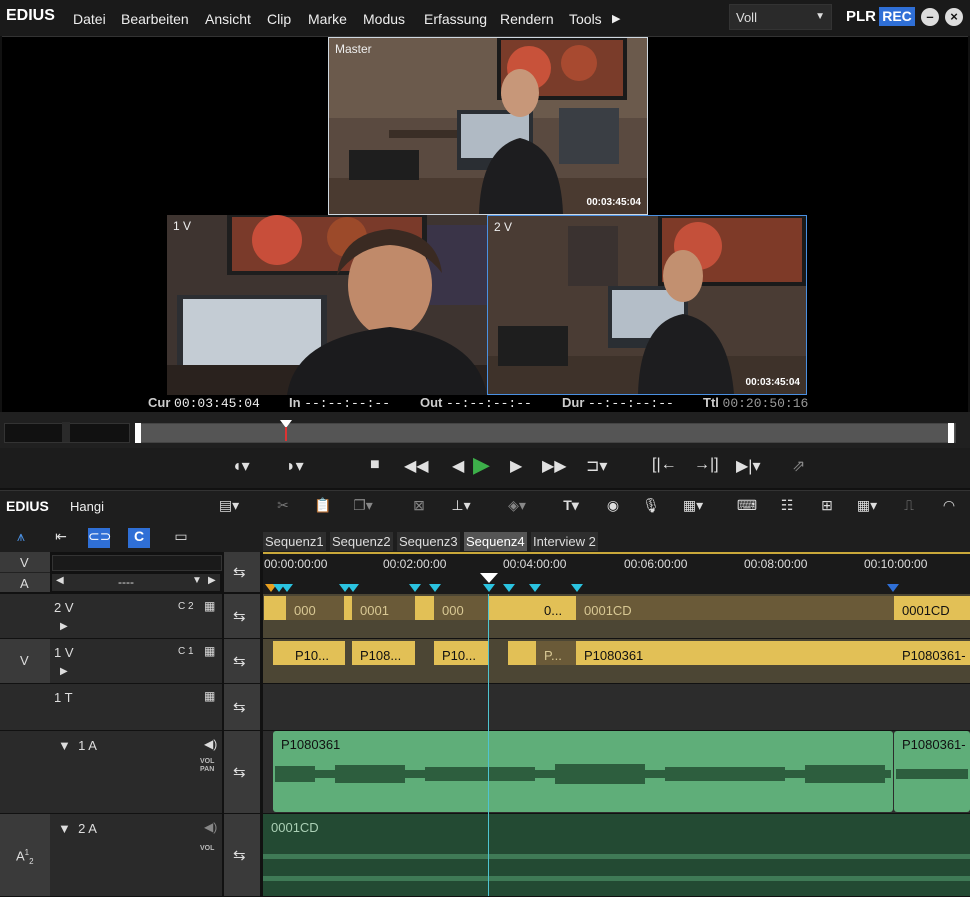 This screenshot has width=970, height=897. What do you see at coordinates (861, 16) in the screenshot?
I see `plr-label: PLR` at bounding box center [861, 16].